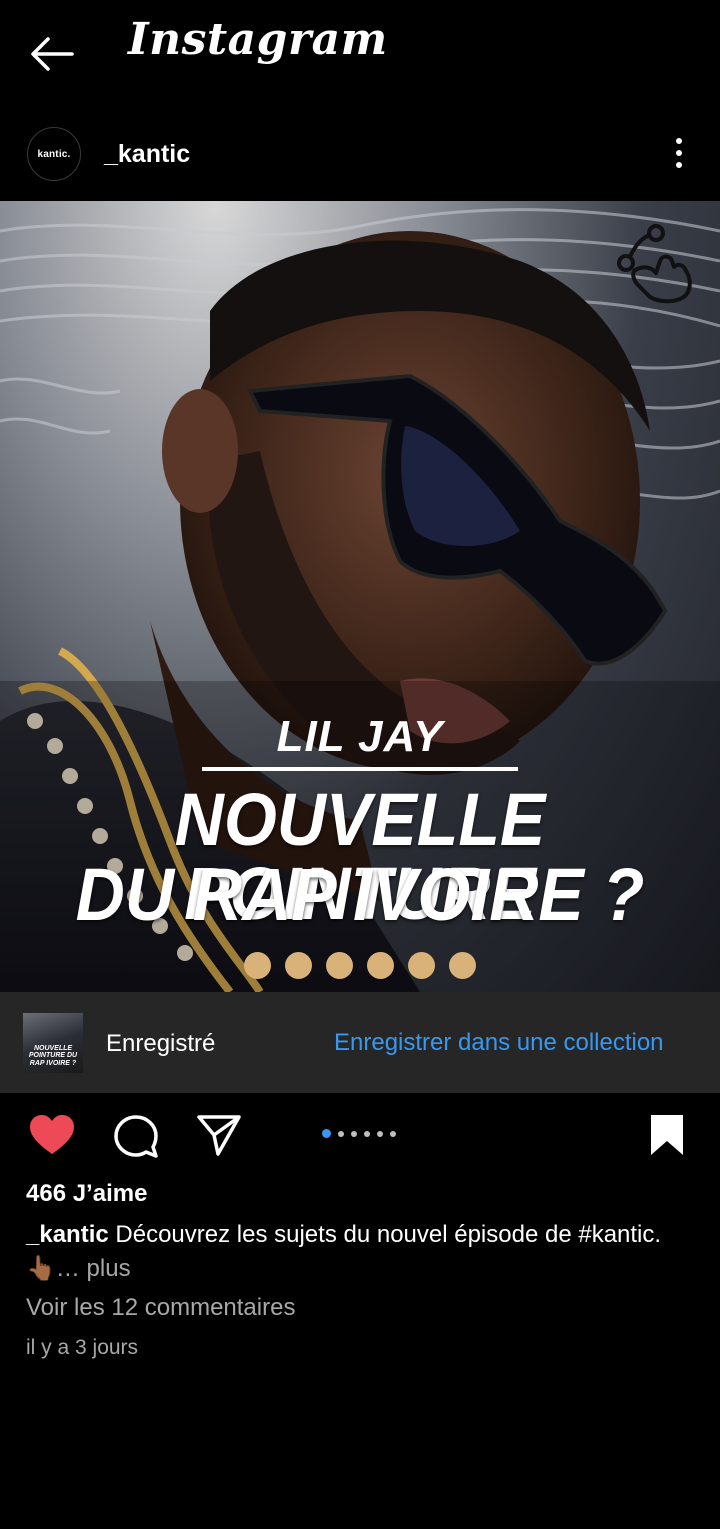  I want to click on post-header: kantic. _kantic, so click(360, 158).